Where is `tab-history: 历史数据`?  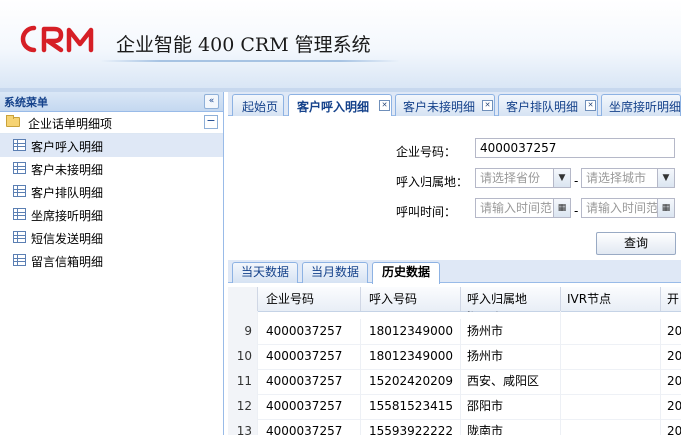 tab-history: 历史数据 is located at coordinates (406, 273).